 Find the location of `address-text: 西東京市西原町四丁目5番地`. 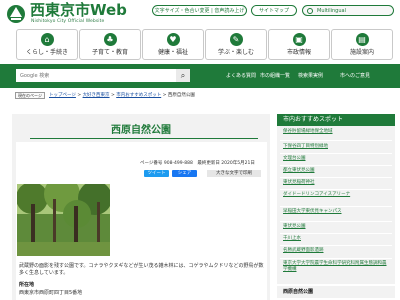

address-text: 西東京市西原町四丁目5番地 is located at coordinates (51, 293).